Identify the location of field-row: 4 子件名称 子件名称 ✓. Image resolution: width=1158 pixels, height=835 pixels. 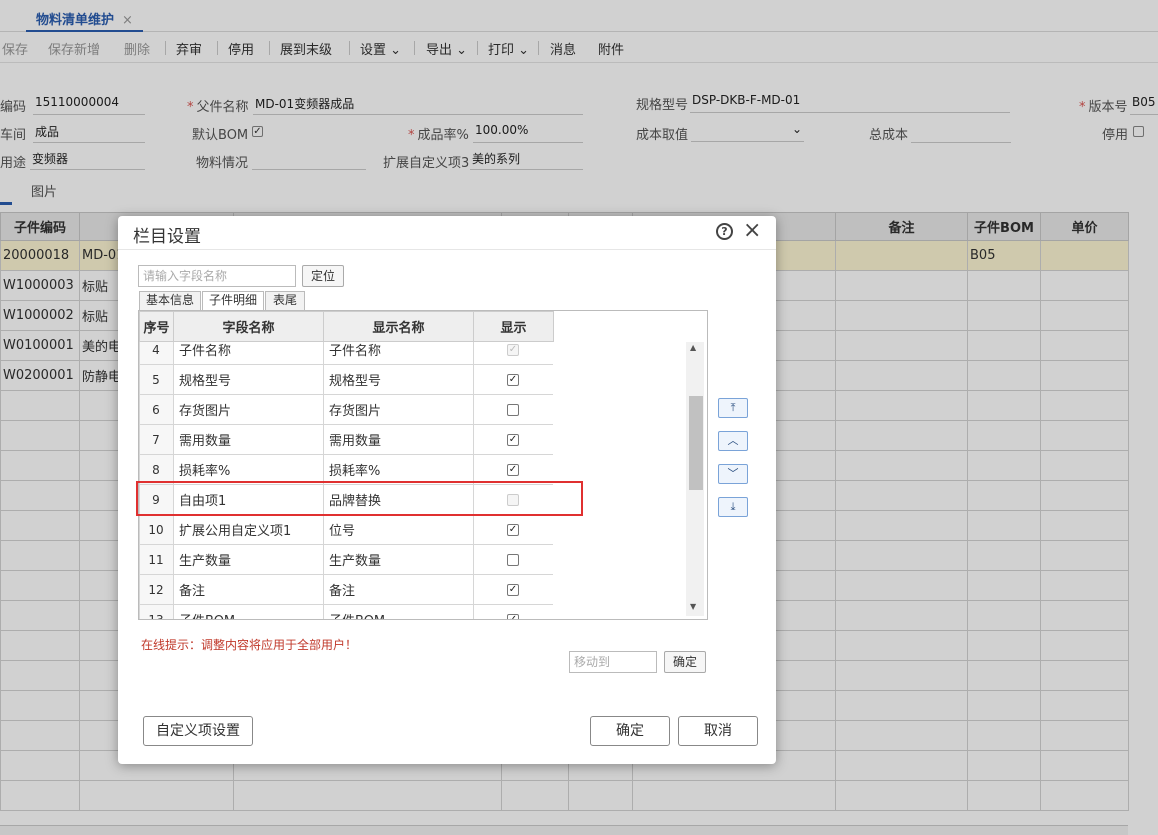
(346, 353).